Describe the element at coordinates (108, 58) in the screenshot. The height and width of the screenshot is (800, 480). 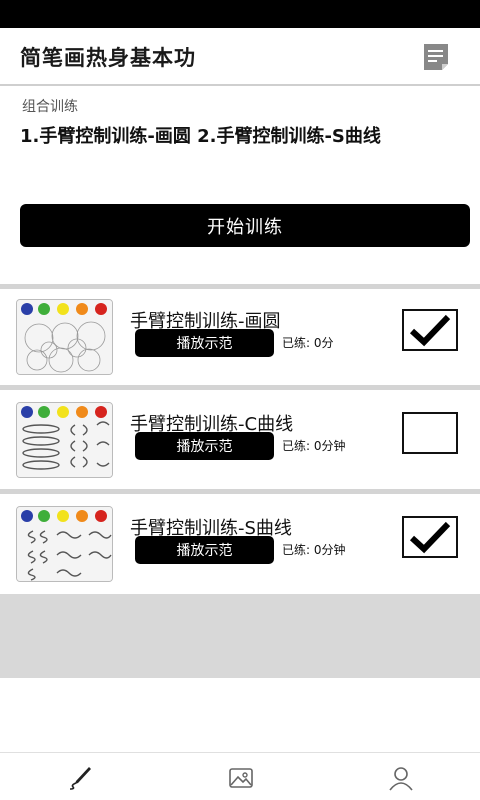
I see `page-title: 简笔画热身基本功` at that location.